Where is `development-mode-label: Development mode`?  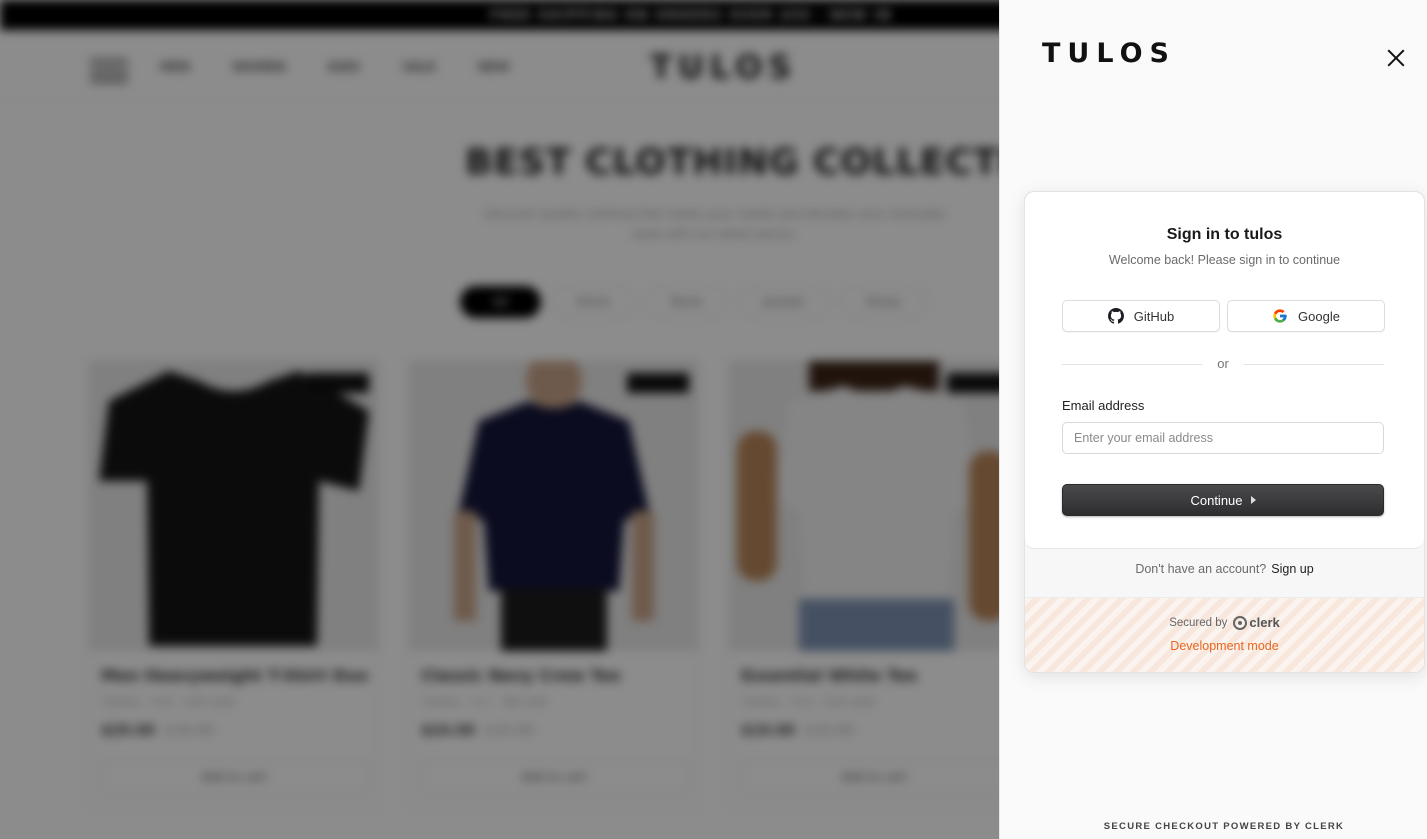 development-mode-label: Development mode is located at coordinates (1224, 646).